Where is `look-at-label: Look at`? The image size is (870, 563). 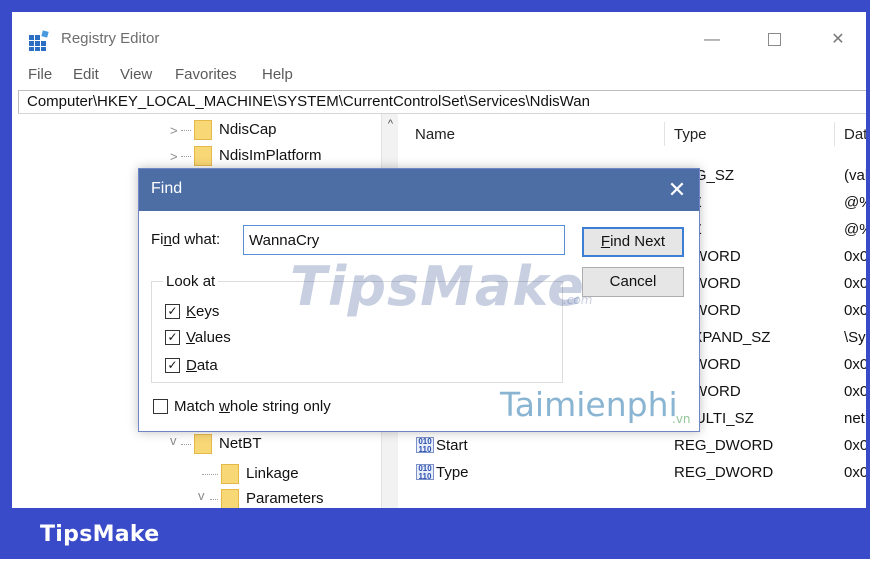 look-at-label: Look at is located at coordinates (191, 281).